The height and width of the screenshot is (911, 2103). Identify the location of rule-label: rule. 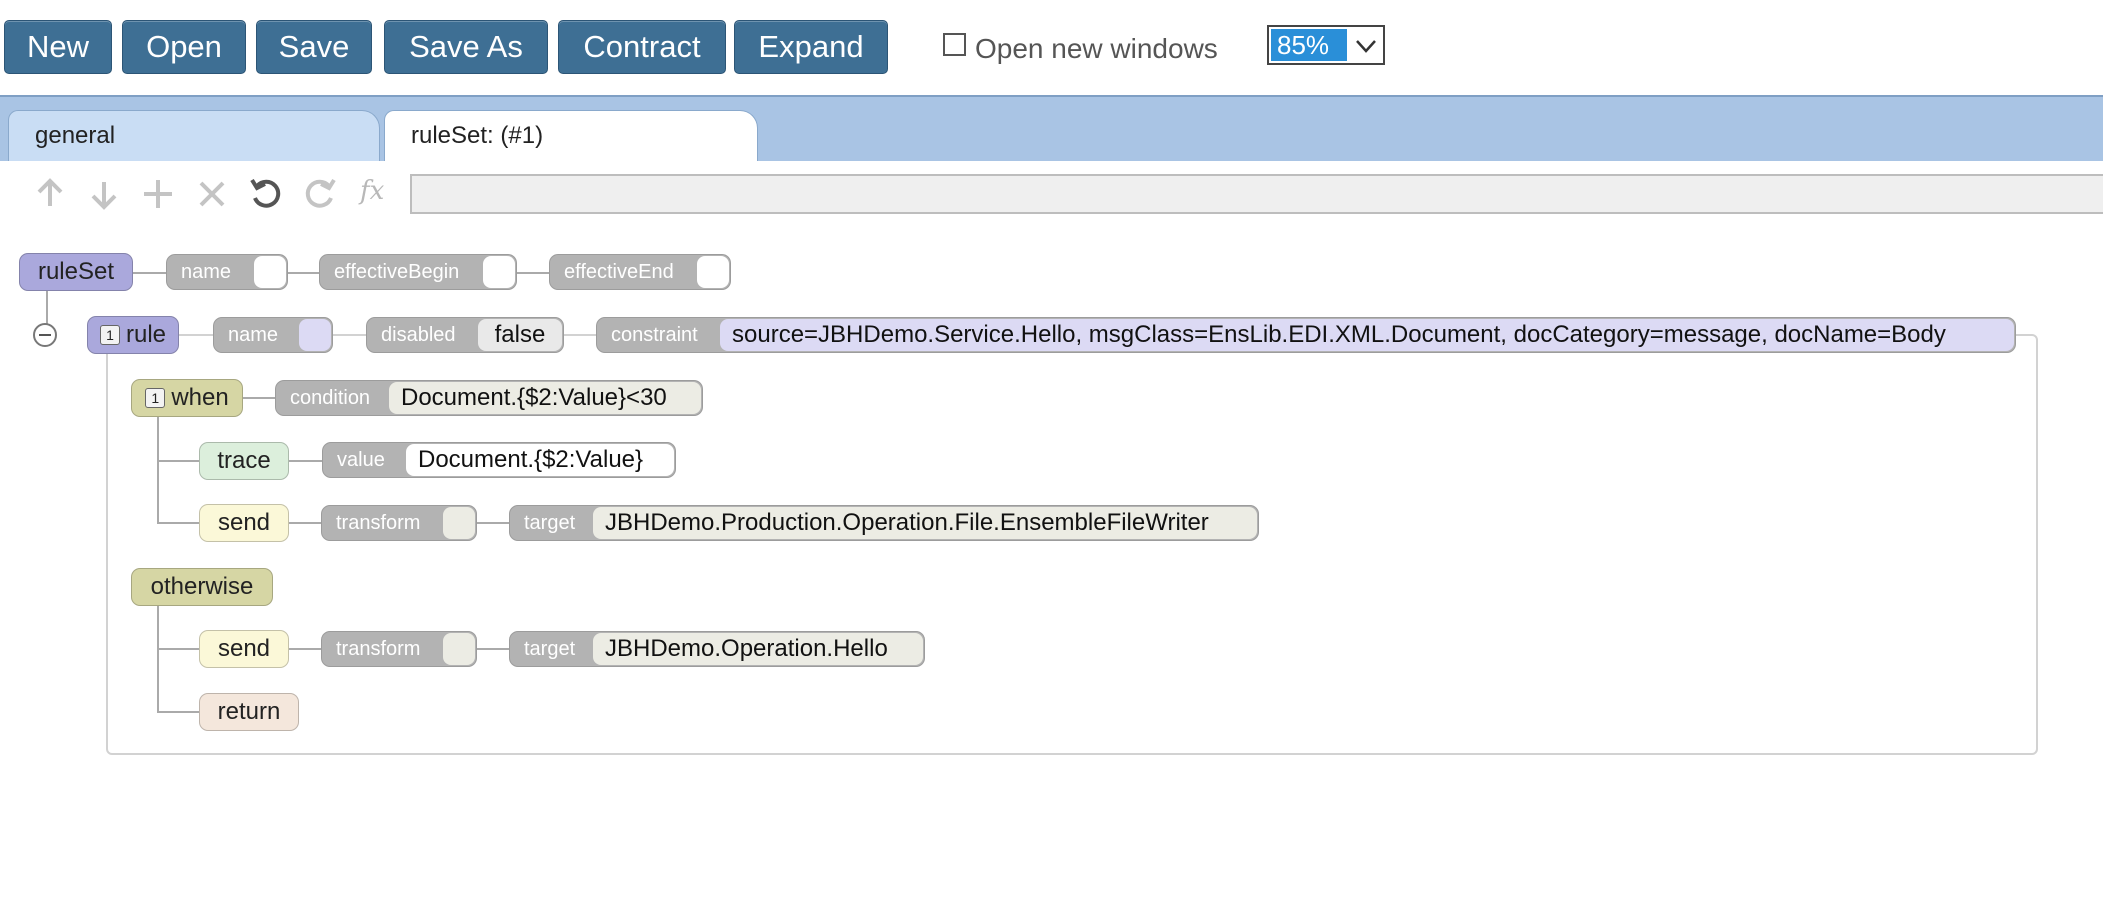
(146, 334).